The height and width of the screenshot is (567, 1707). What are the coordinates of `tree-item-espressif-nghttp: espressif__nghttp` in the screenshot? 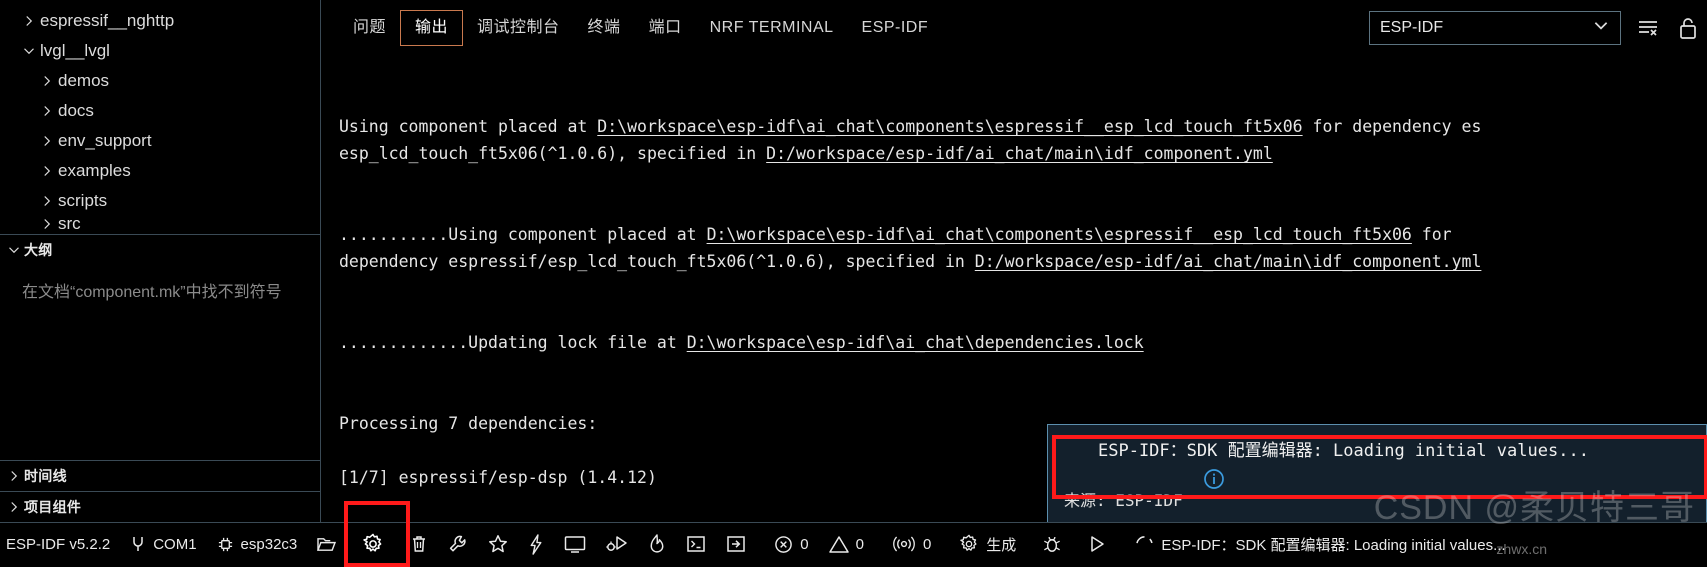 It's located at (160, 21).